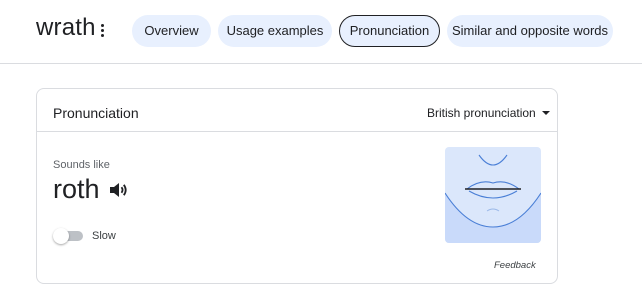 The width and height of the screenshot is (642, 308). I want to click on slow-label: Slow, so click(104, 236).